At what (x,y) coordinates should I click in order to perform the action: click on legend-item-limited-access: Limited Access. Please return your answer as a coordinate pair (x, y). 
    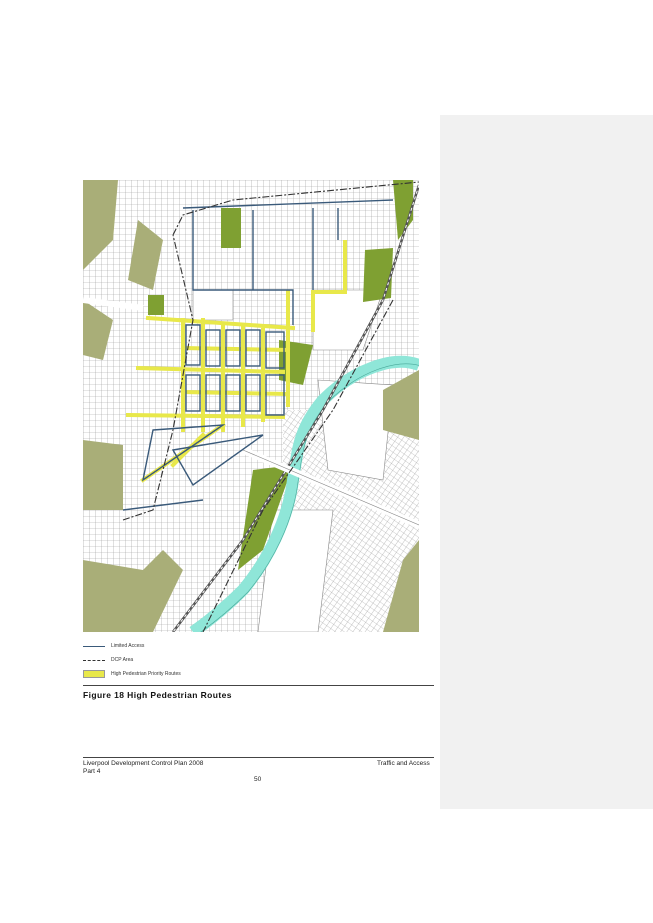
    Looking at the image, I should click on (113, 646).